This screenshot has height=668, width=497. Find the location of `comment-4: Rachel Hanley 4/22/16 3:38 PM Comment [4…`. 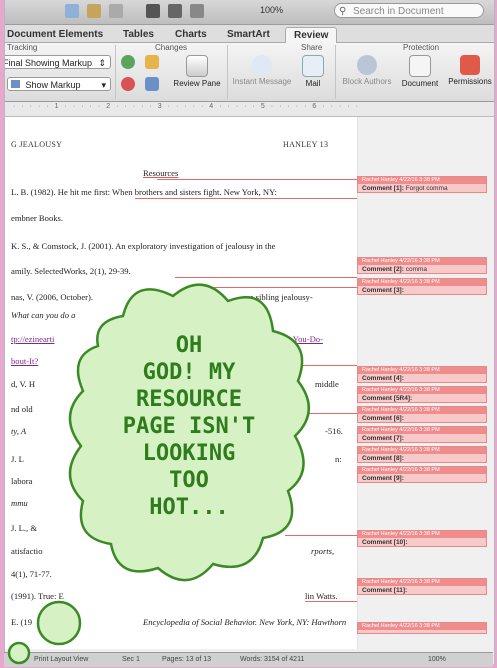

comment-4: Rachel Hanley 4/22/16 3:38 PM Comment [4… is located at coordinates (422, 374).